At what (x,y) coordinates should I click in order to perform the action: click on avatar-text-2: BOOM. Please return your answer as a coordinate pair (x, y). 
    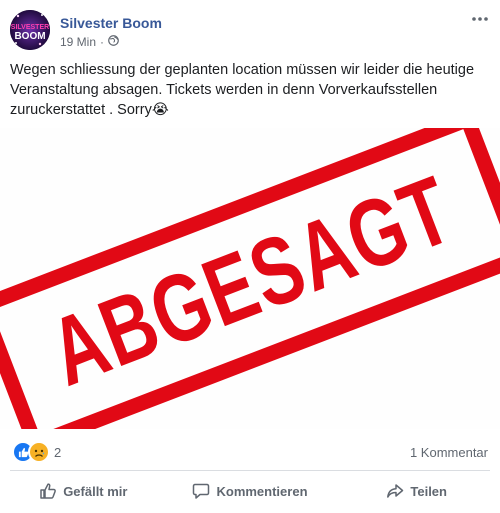
    Looking at the image, I should click on (29, 36).